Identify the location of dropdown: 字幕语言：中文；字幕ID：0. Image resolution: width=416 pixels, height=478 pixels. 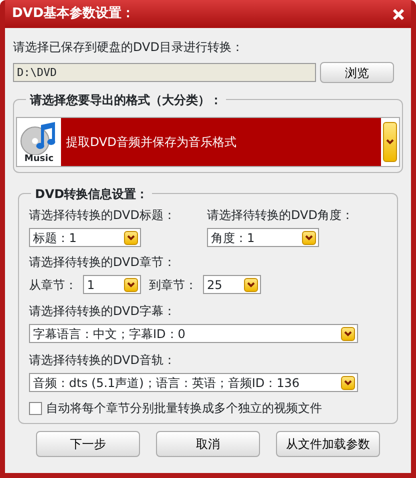
(193, 333).